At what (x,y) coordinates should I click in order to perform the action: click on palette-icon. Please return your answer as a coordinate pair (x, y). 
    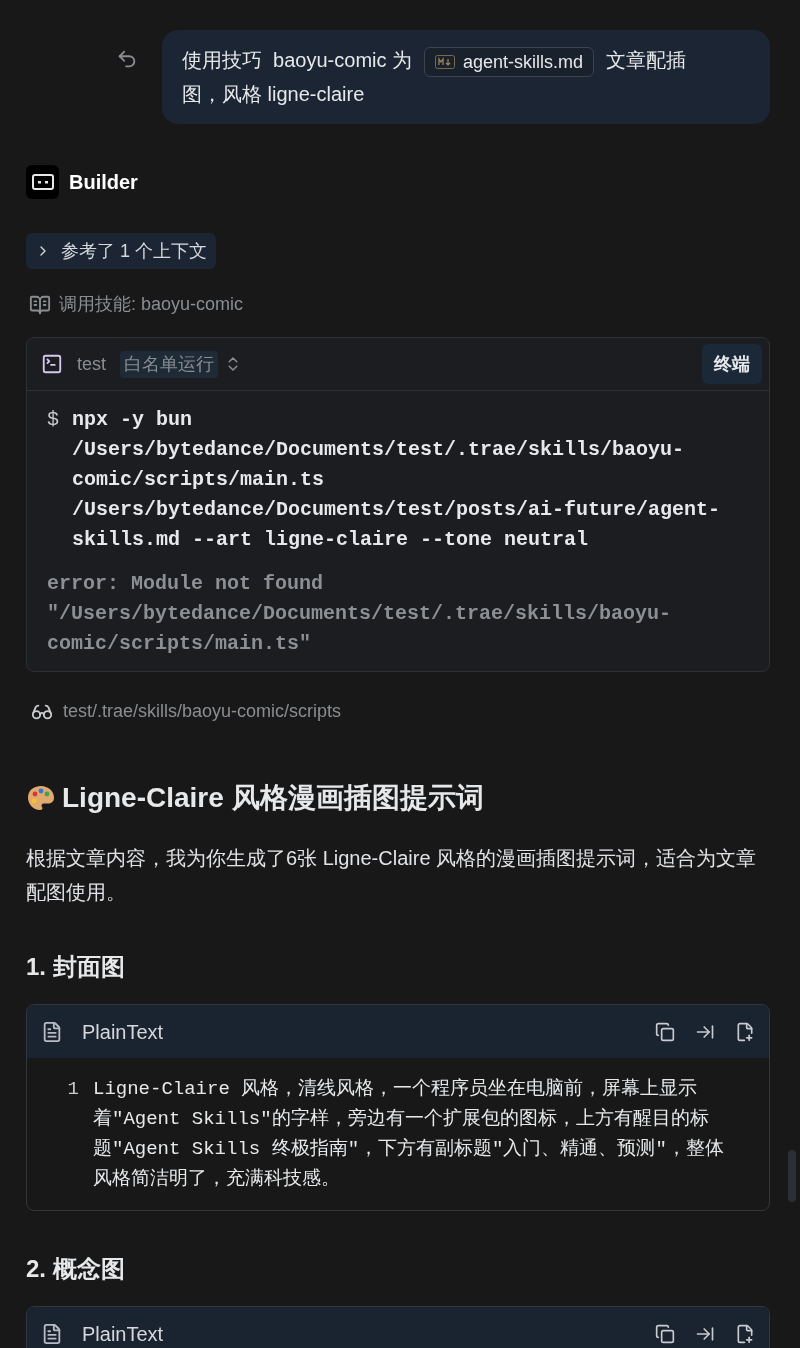
    Looking at the image, I should click on (41, 798).